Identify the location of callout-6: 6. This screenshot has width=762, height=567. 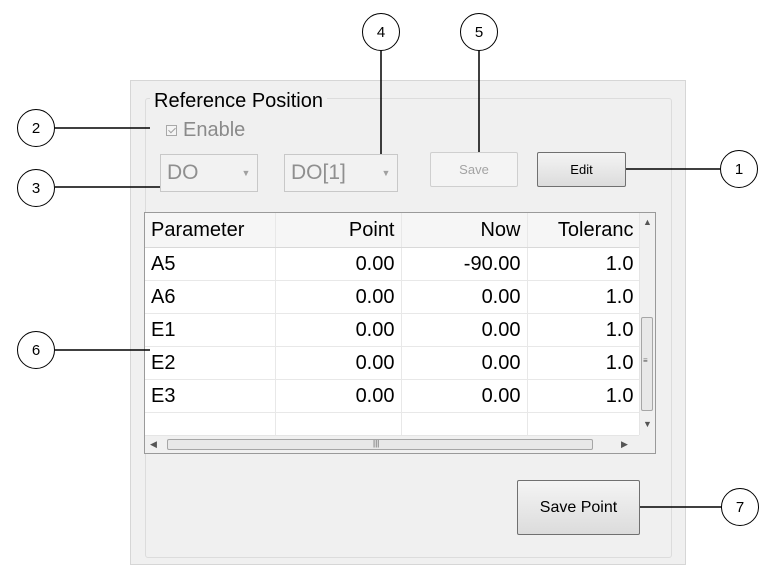
(36, 350).